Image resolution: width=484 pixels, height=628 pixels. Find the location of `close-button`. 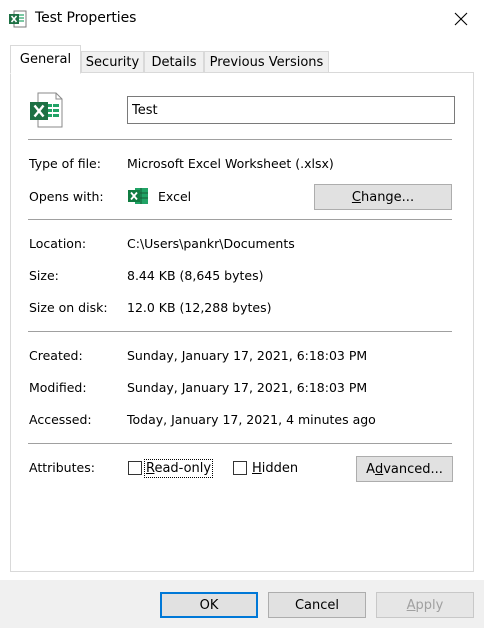

close-button is located at coordinates (461, 19).